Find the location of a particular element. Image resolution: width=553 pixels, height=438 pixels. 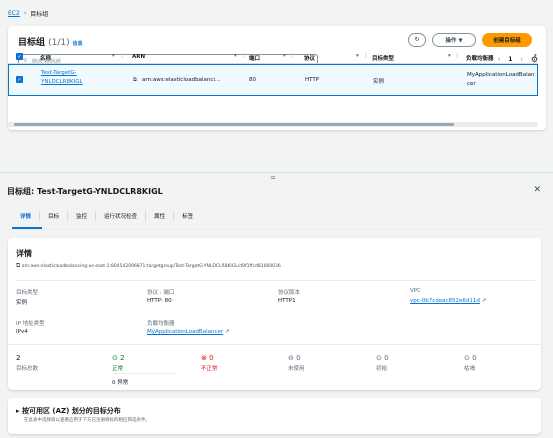

protocol-version-value: HTTP1 is located at coordinates (287, 301).